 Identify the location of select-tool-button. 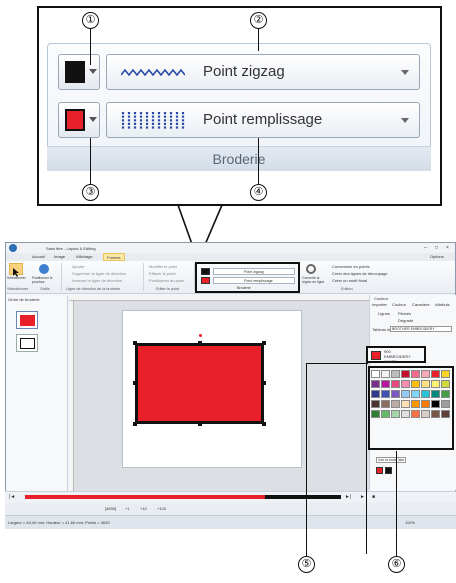
(16, 270).